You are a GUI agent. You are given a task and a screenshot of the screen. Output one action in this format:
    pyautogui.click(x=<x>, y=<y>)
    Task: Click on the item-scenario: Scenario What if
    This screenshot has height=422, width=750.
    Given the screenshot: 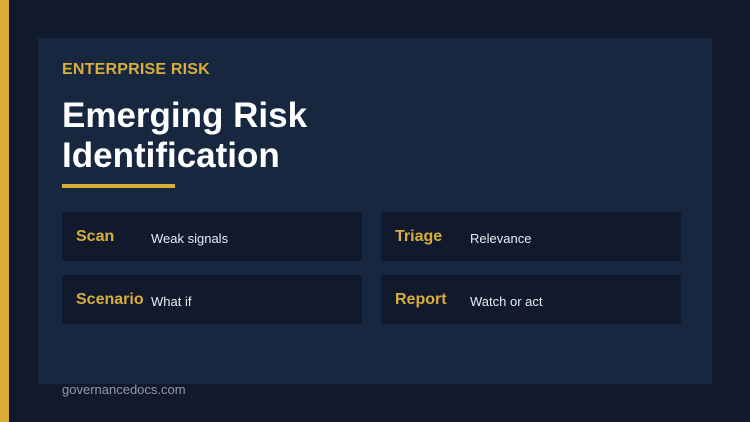 What is the action you would take?
    pyautogui.click(x=212, y=299)
    